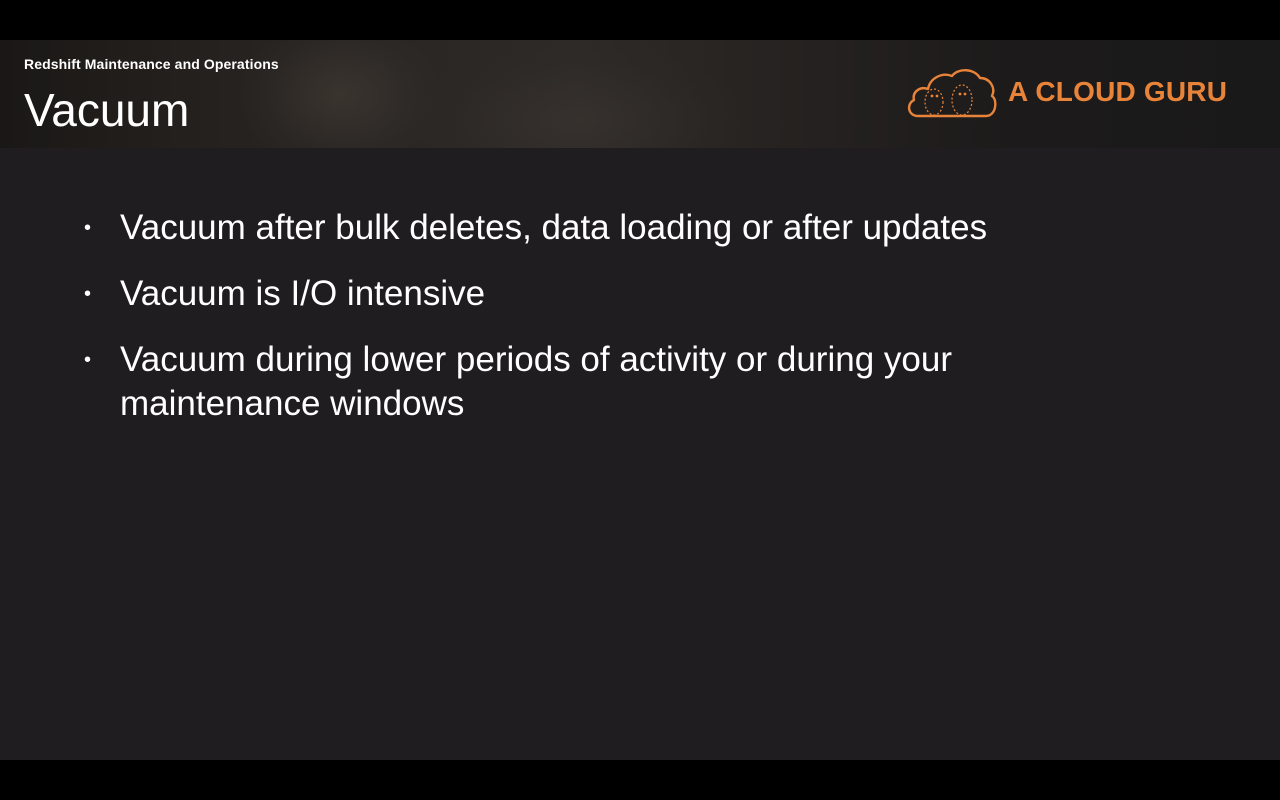 The width and height of the screenshot is (1280, 800). What do you see at coordinates (303, 293) in the screenshot?
I see `bullet-text: Vacuum is I/O intensive` at bounding box center [303, 293].